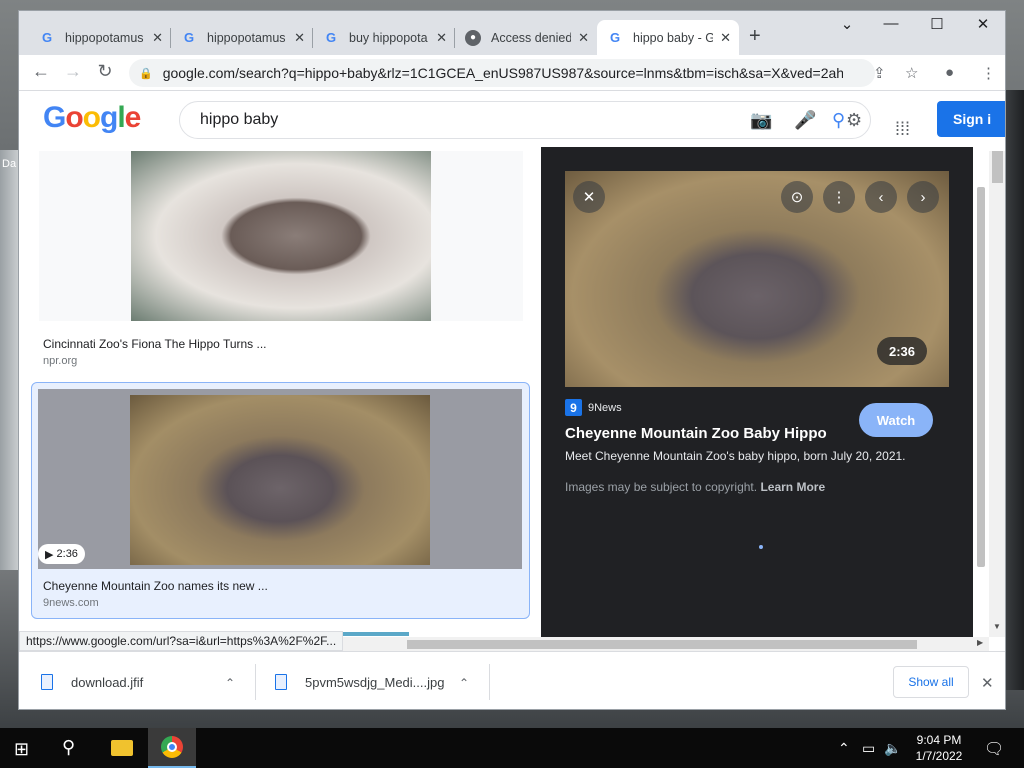 This screenshot has width=1024, height=768. I want to click on scroll-right-arrow-icon: ▶, so click(980, 642).